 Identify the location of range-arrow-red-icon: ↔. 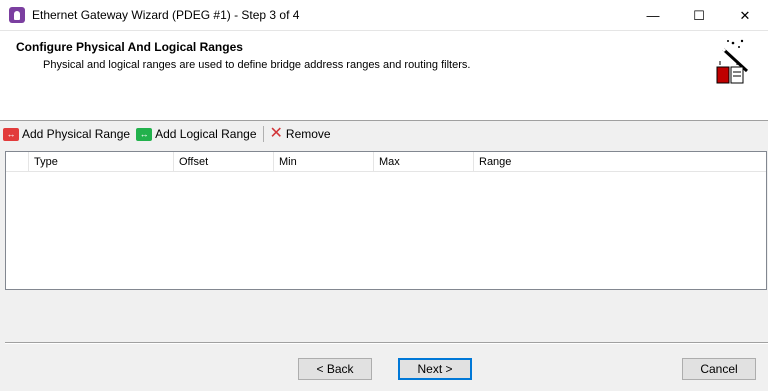
(11, 134).